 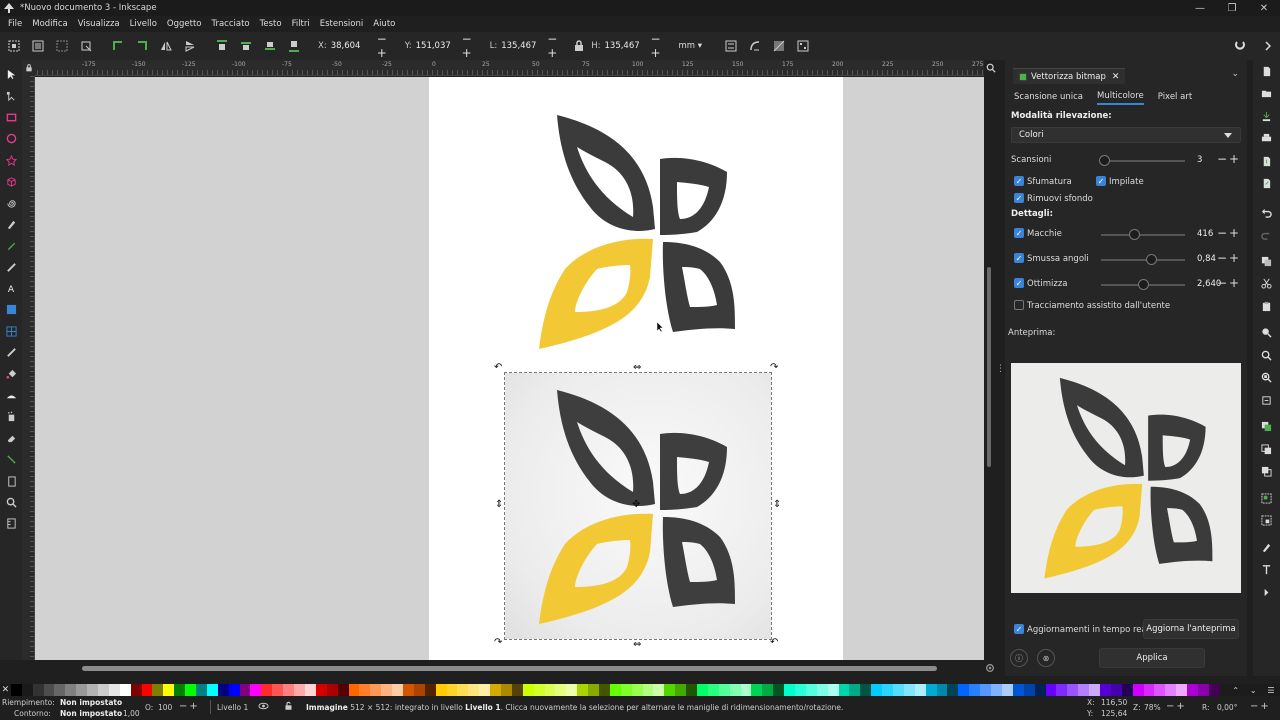 I want to click on smooth-corners-checkbox: ✓, so click(x=1019, y=258).